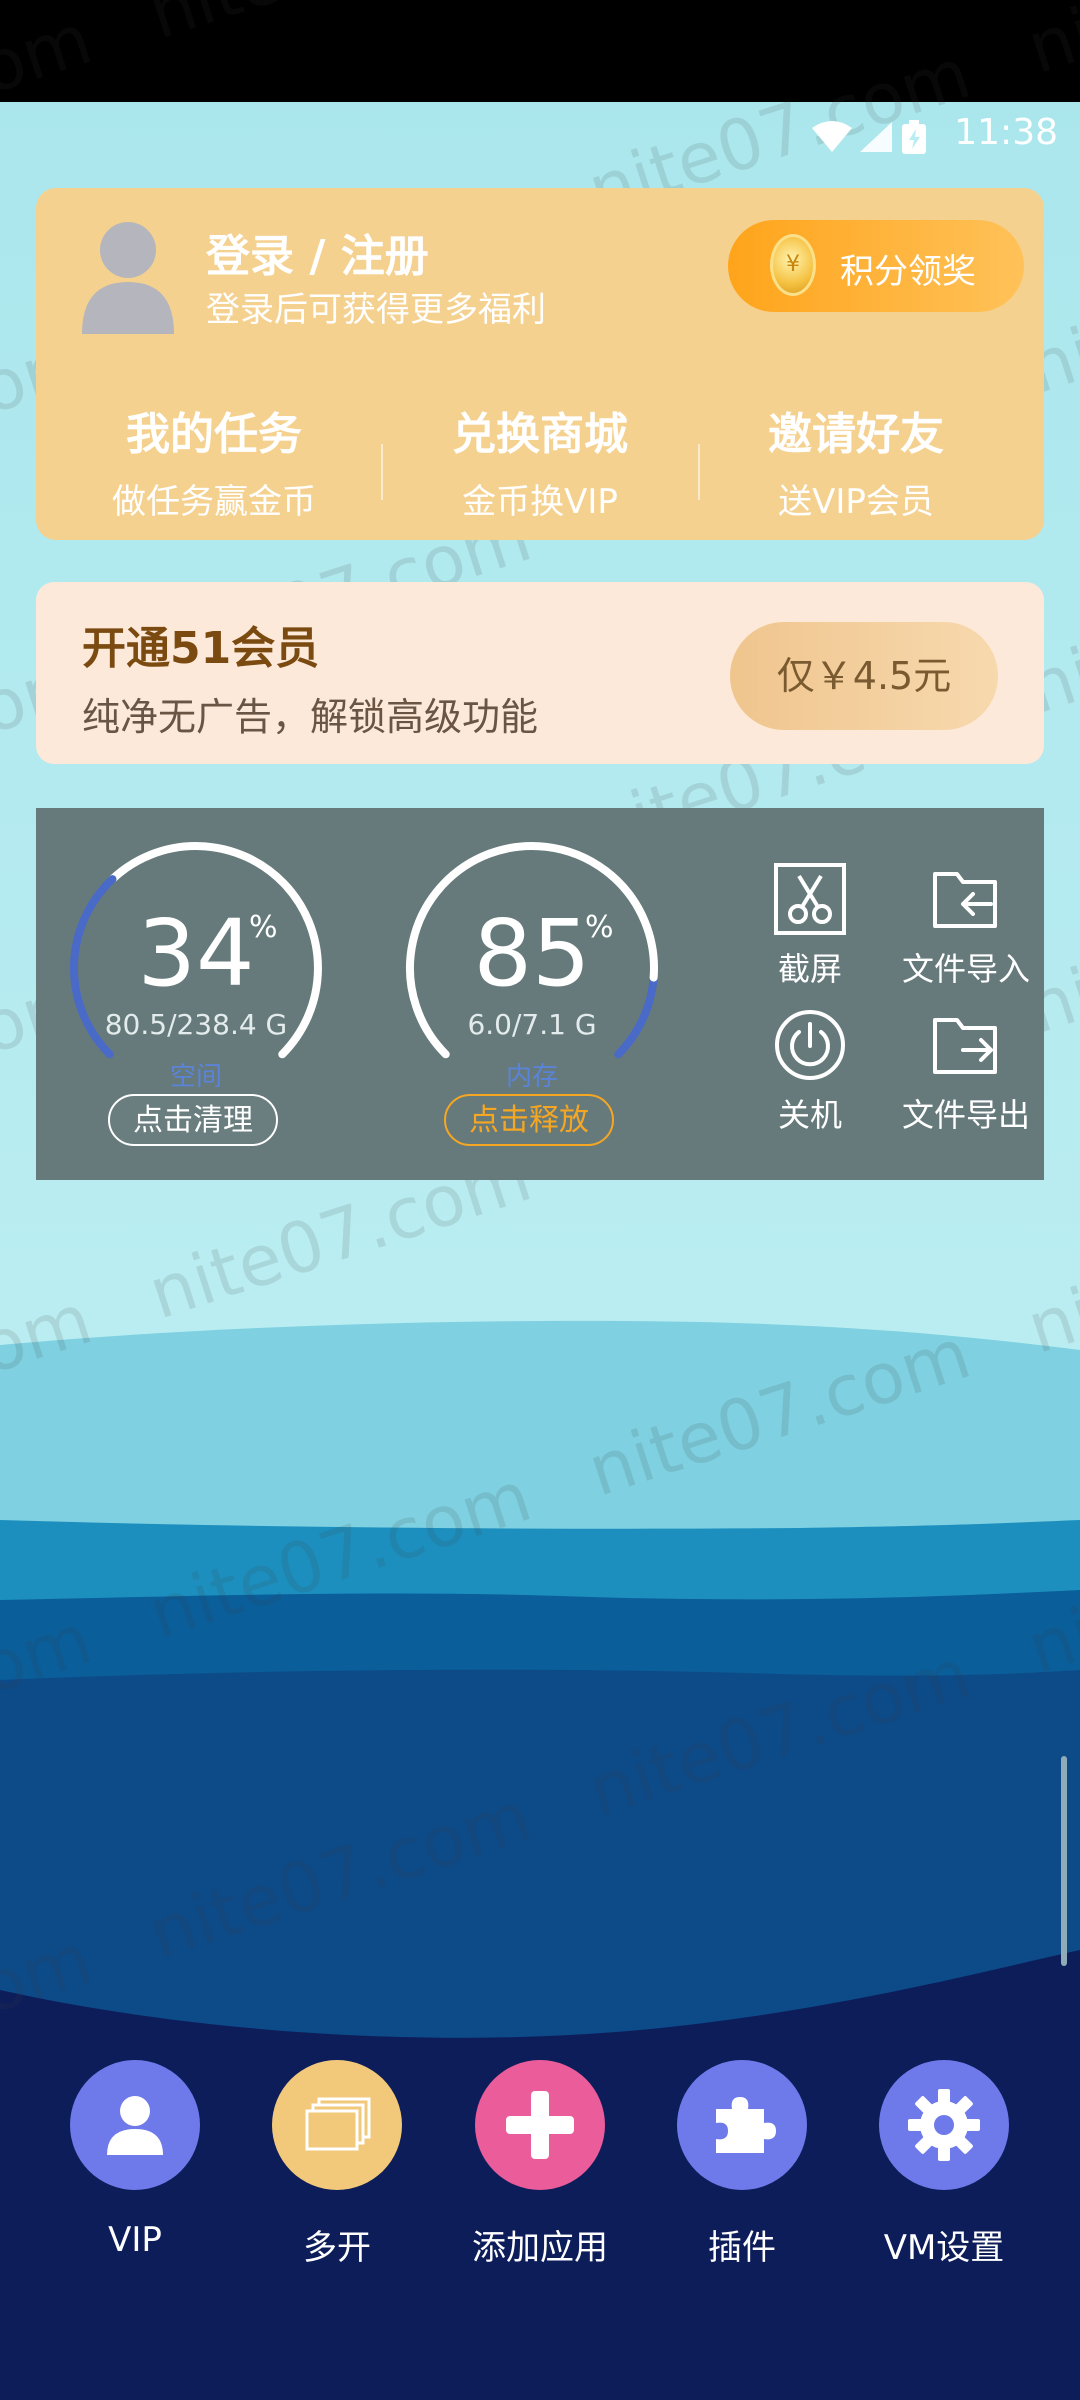  Describe the element at coordinates (793, 265) in the screenshot. I see `coin-icon: ¥` at that location.